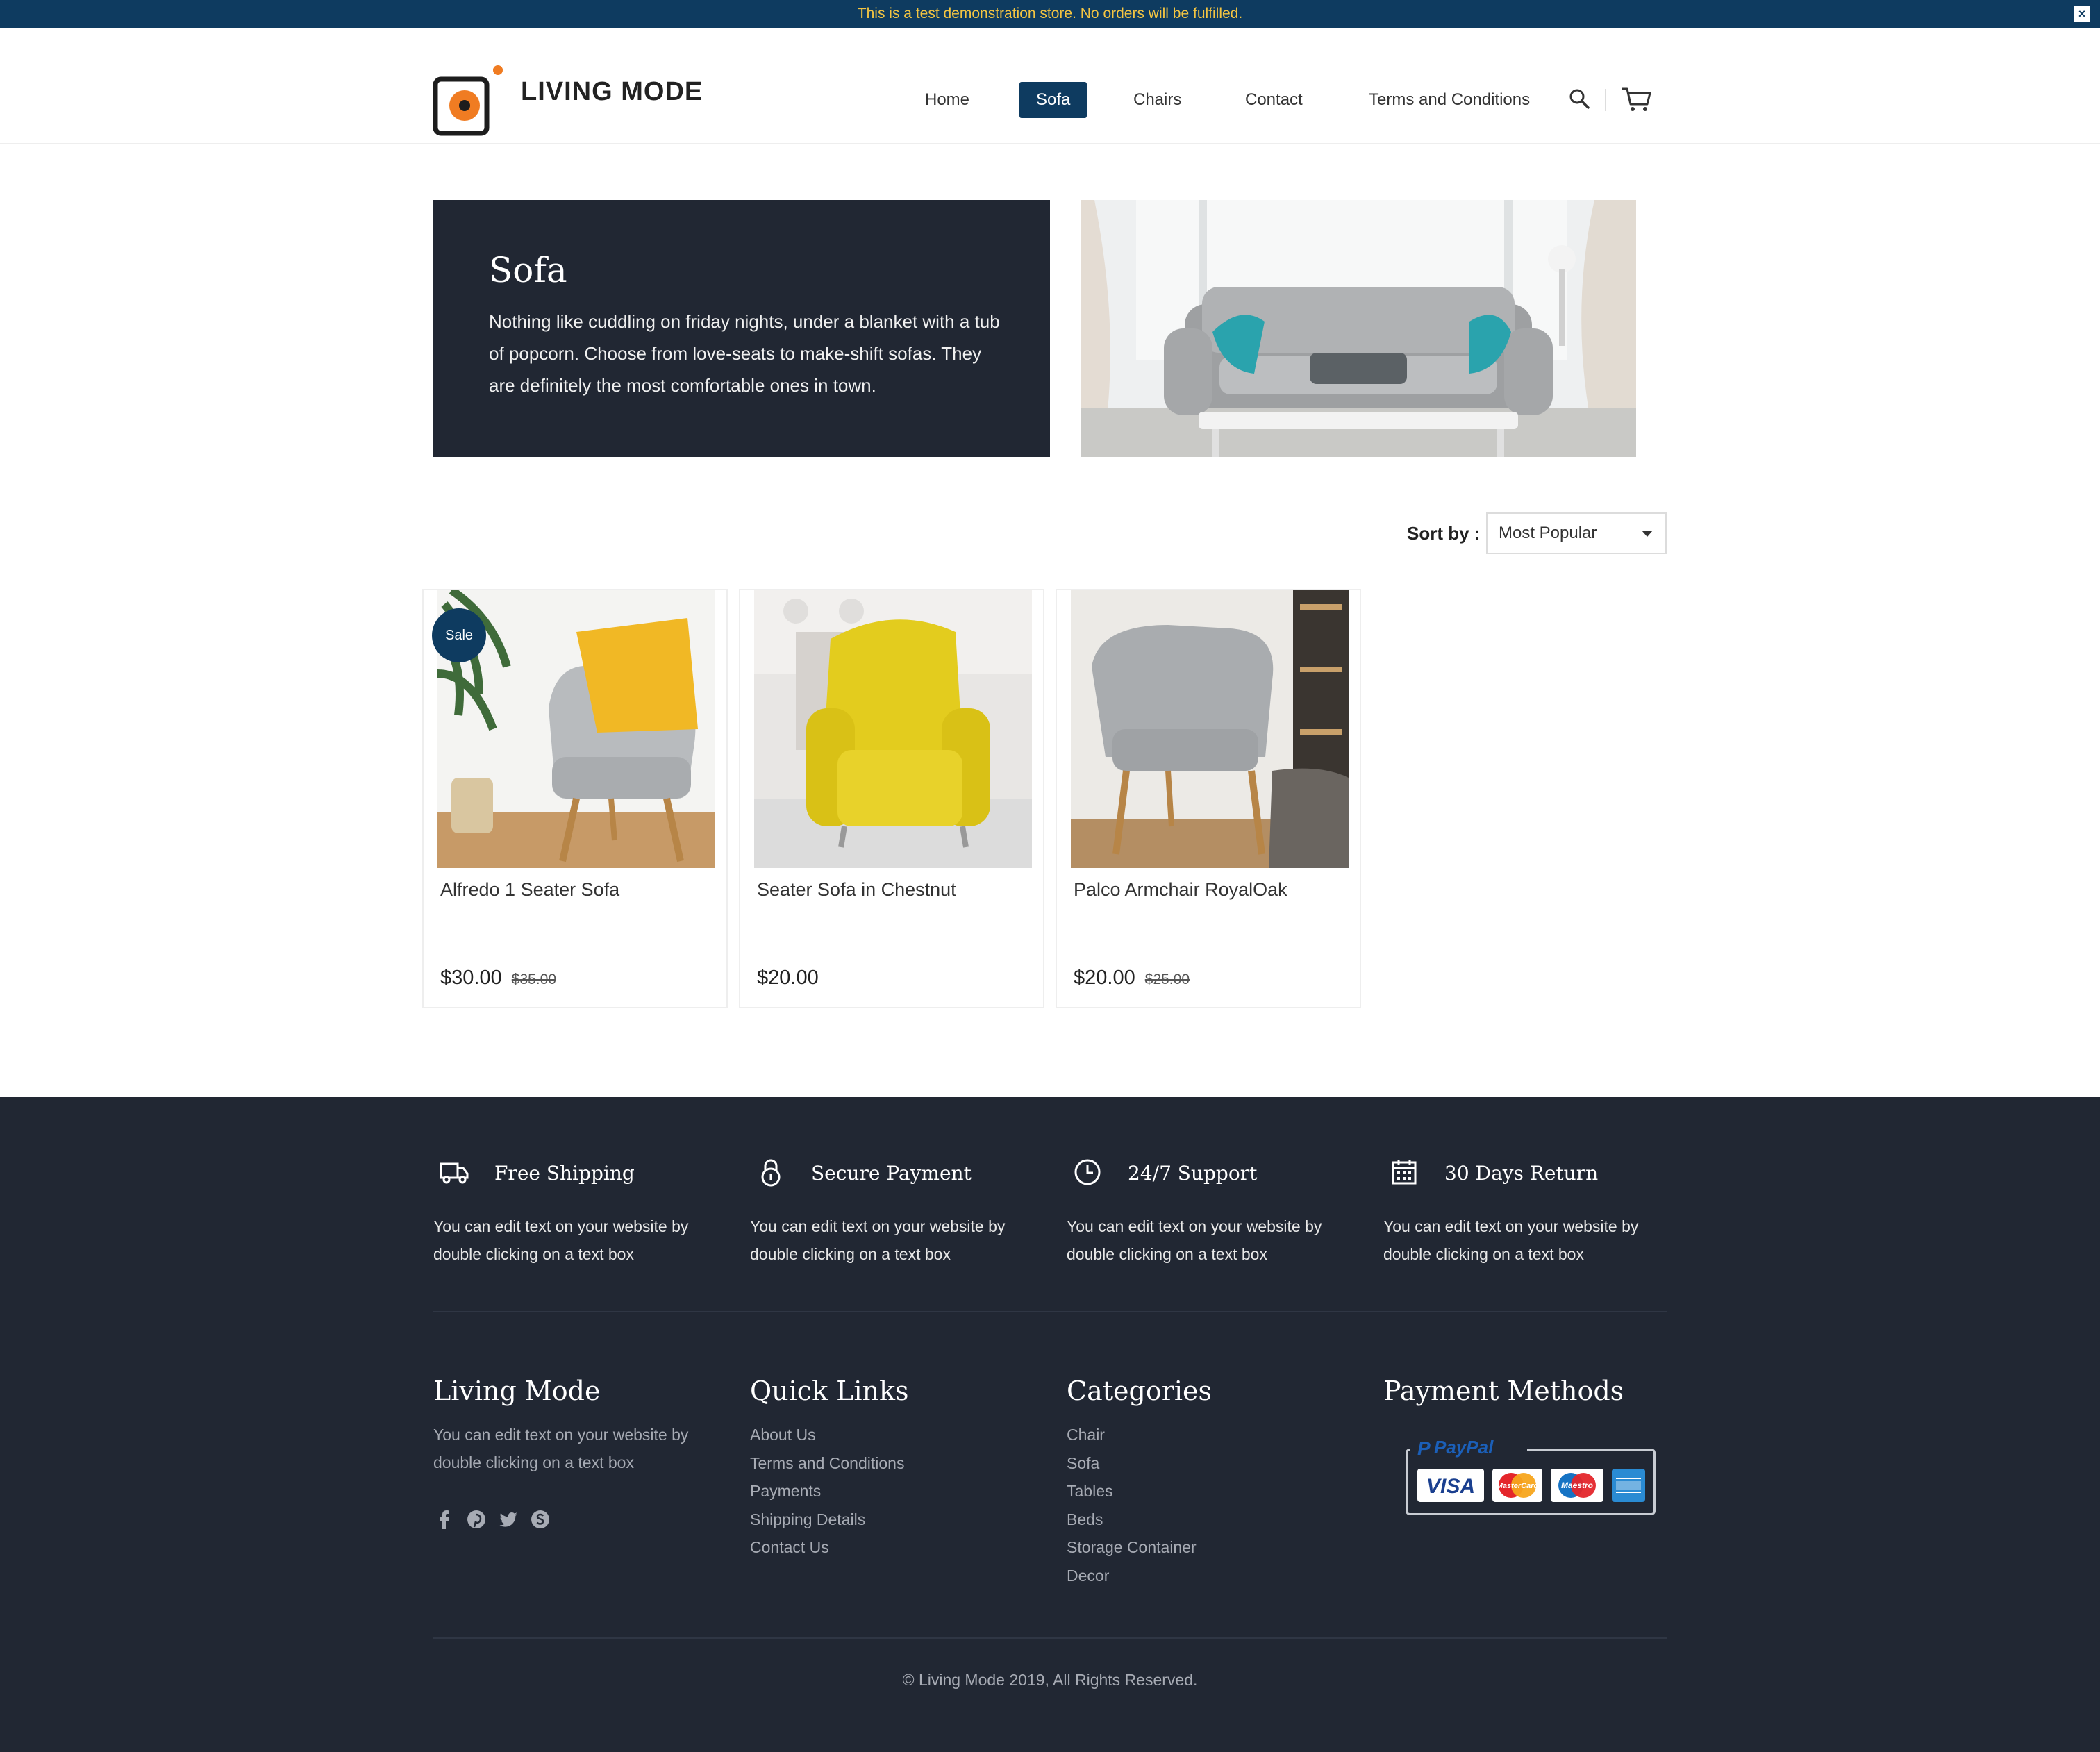  I want to click on footer-category-storage: Storage Container, so click(1212, 1547).